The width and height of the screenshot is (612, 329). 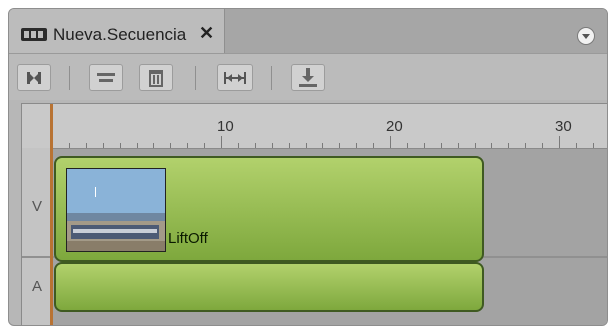 What do you see at coordinates (37, 286) in the screenshot?
I see `track-label-audio: A` at bounding box center [37, 286].